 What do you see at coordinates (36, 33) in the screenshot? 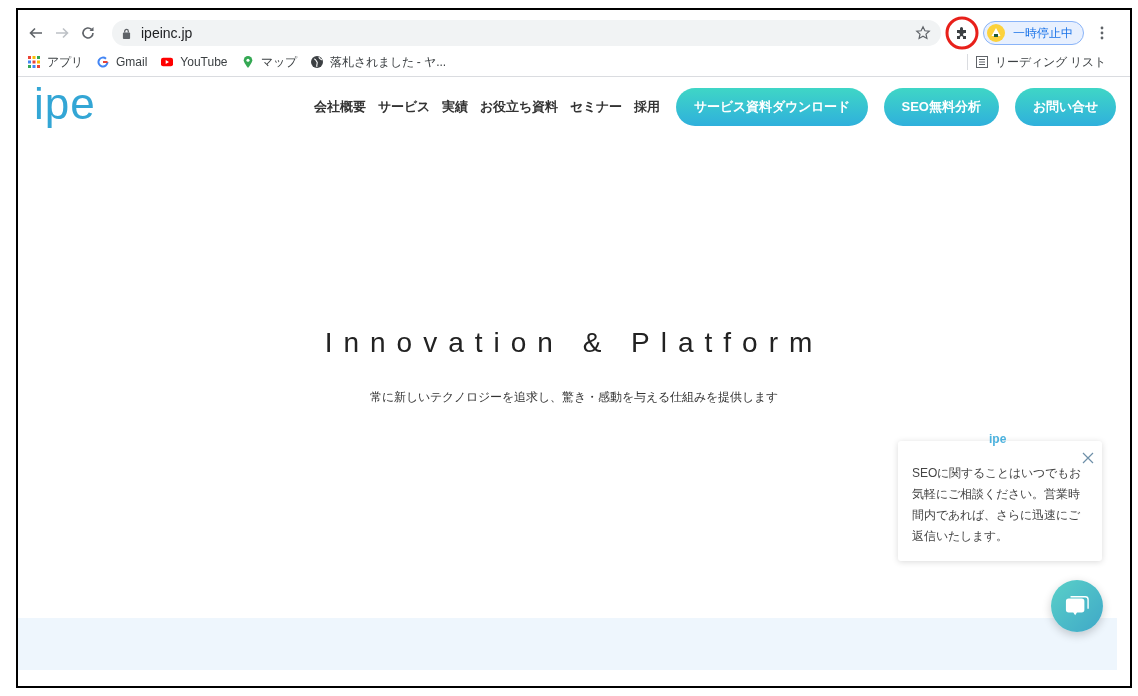
I see `back-icon` at bounding box center [36, 33].